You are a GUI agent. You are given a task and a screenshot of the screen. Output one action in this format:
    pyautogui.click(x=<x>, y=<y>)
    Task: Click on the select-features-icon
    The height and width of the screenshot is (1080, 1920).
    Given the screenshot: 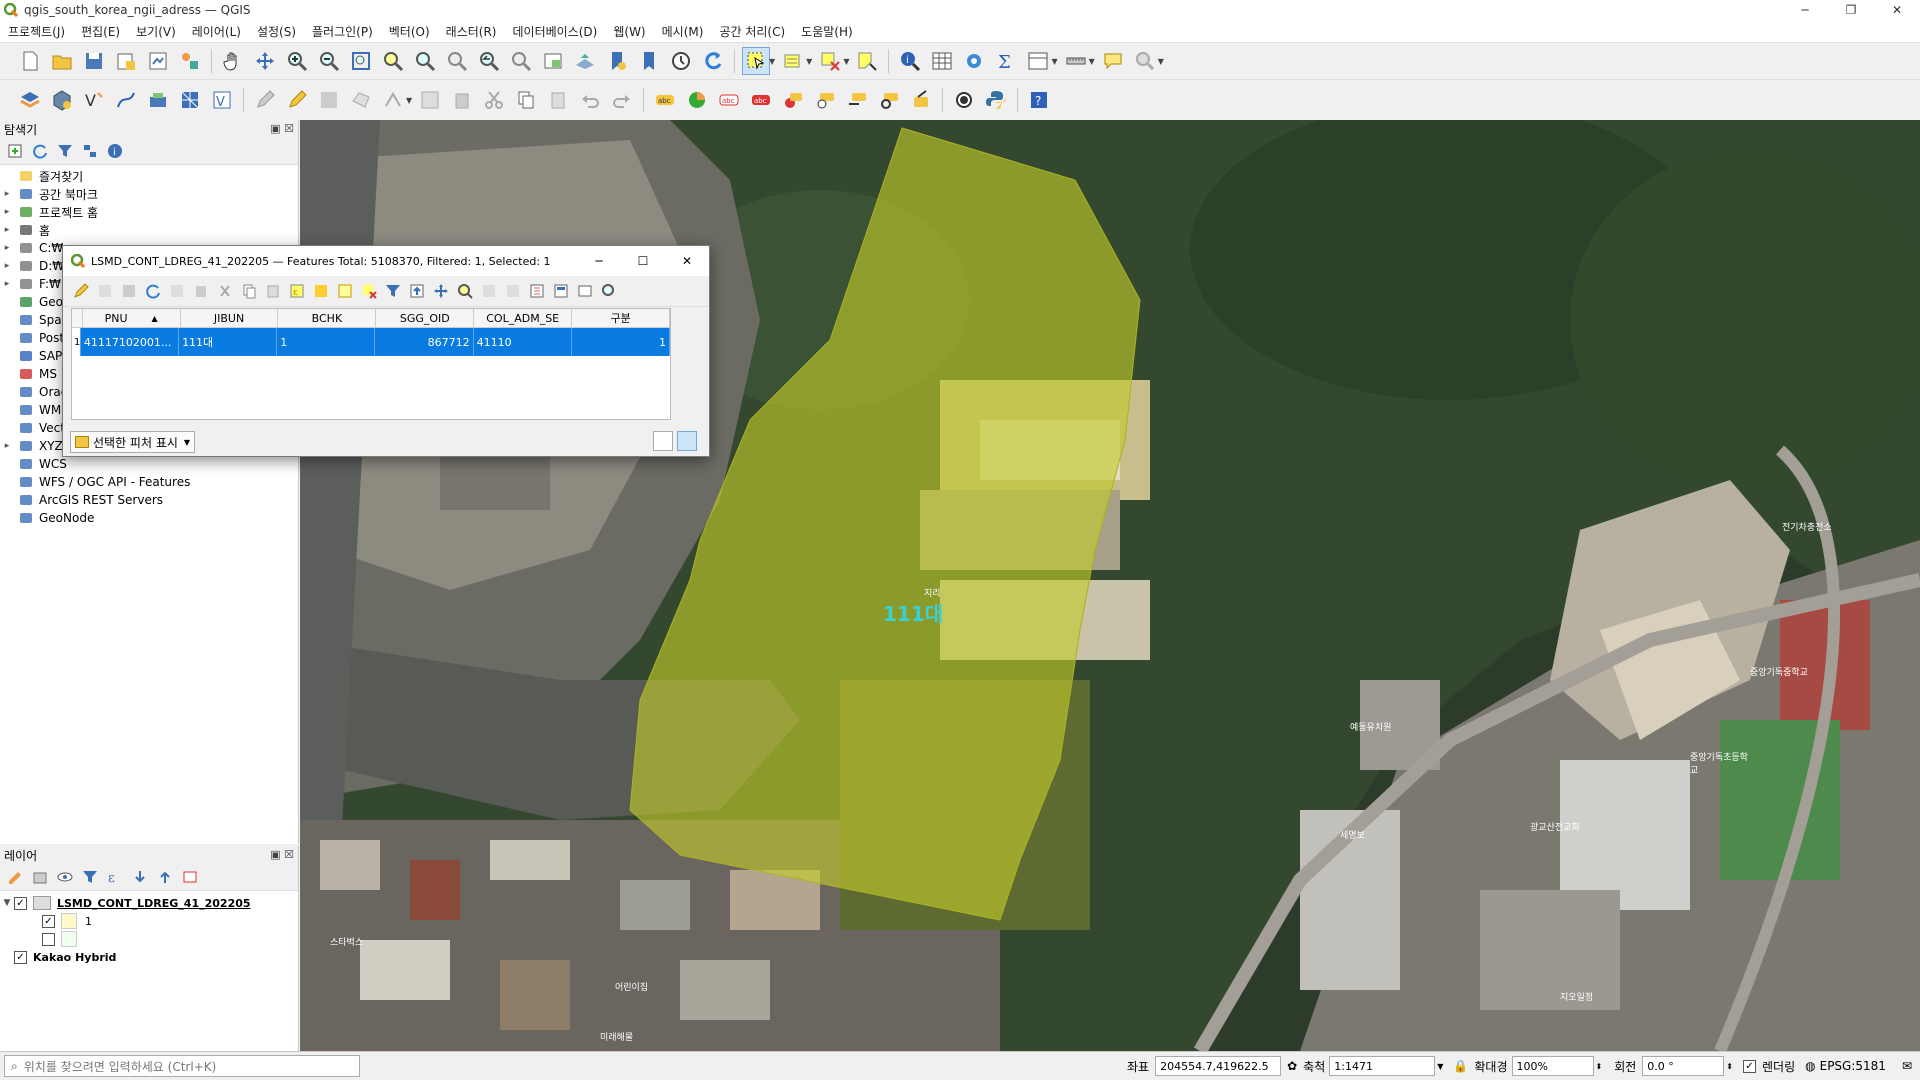 What is the action you would take?
    pyautogui.click(x=756, y=61)
    